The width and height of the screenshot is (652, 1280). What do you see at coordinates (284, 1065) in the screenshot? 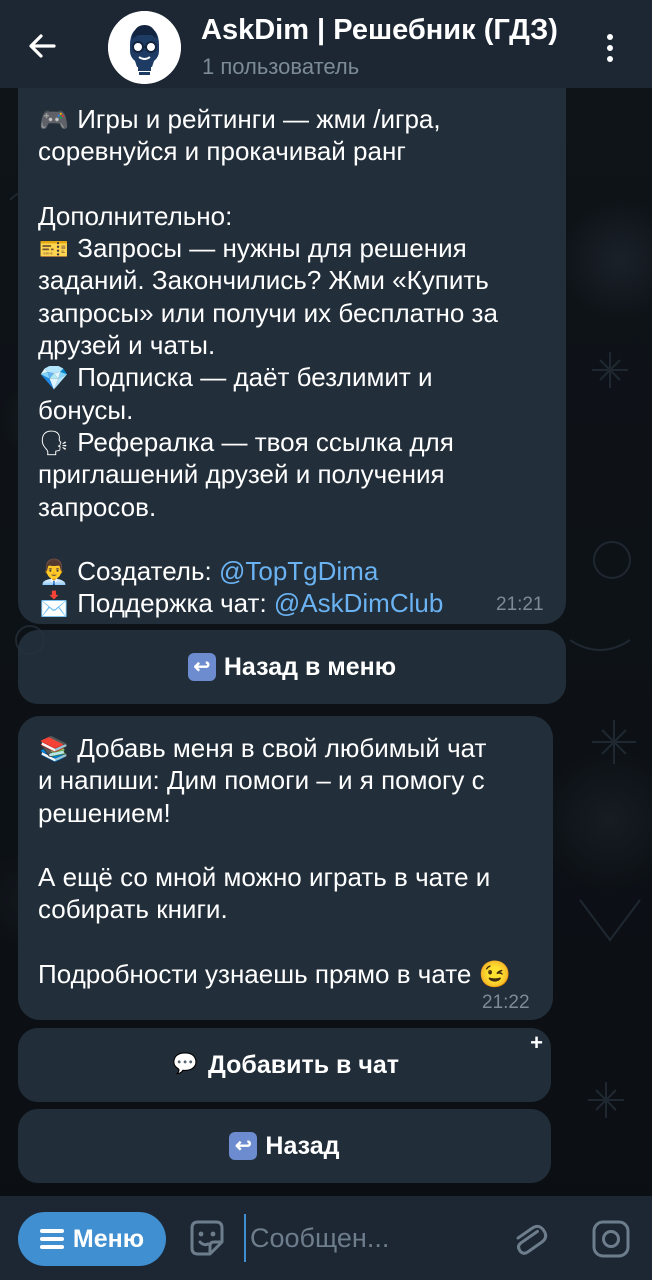
I see `add-to-chat-button: 💬 Добавить в чат +` at bounding box center [284, 1065].